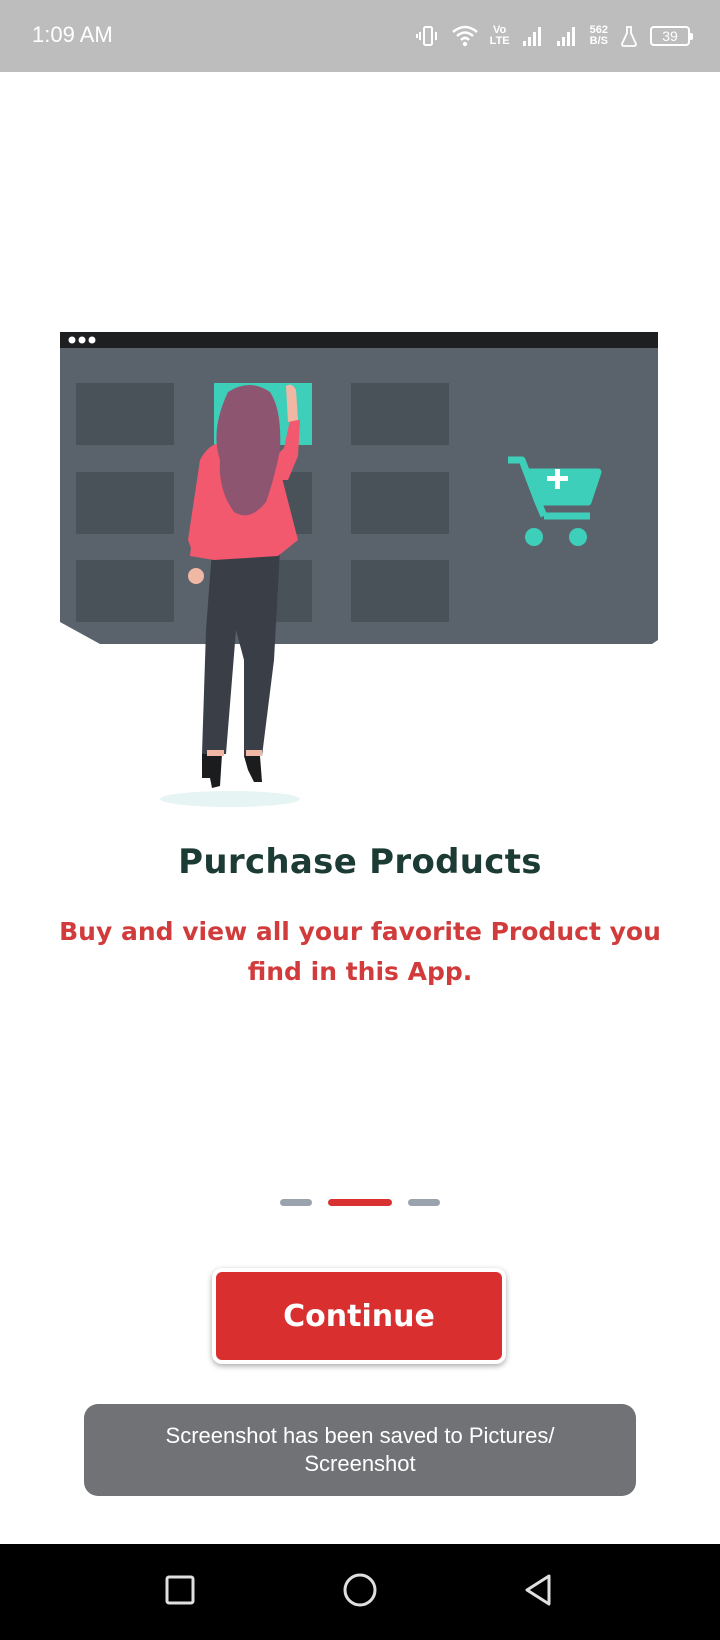  I want to click on square-icon, so click(180, 1592).